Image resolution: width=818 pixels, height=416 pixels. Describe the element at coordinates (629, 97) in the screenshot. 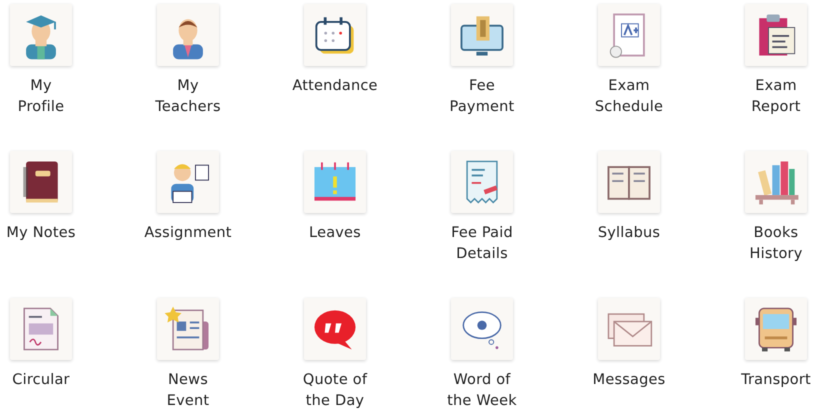

I see `menu-label: Exam Schedule` at that location.